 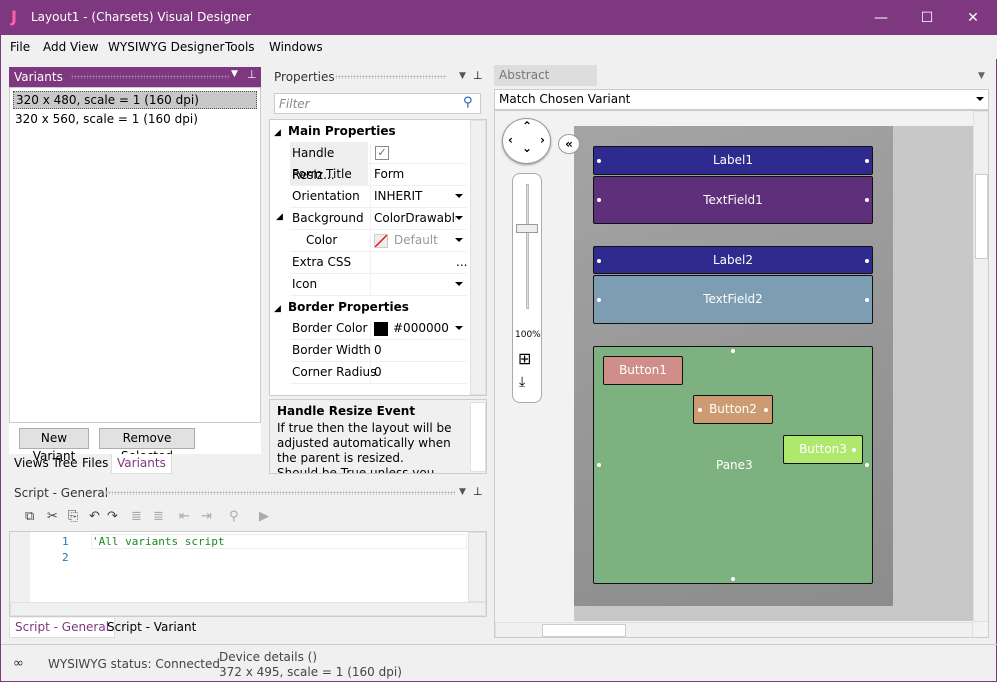 I want to click on variants-button-row: New Variant Remove Selected, so click(x=135, y=443).